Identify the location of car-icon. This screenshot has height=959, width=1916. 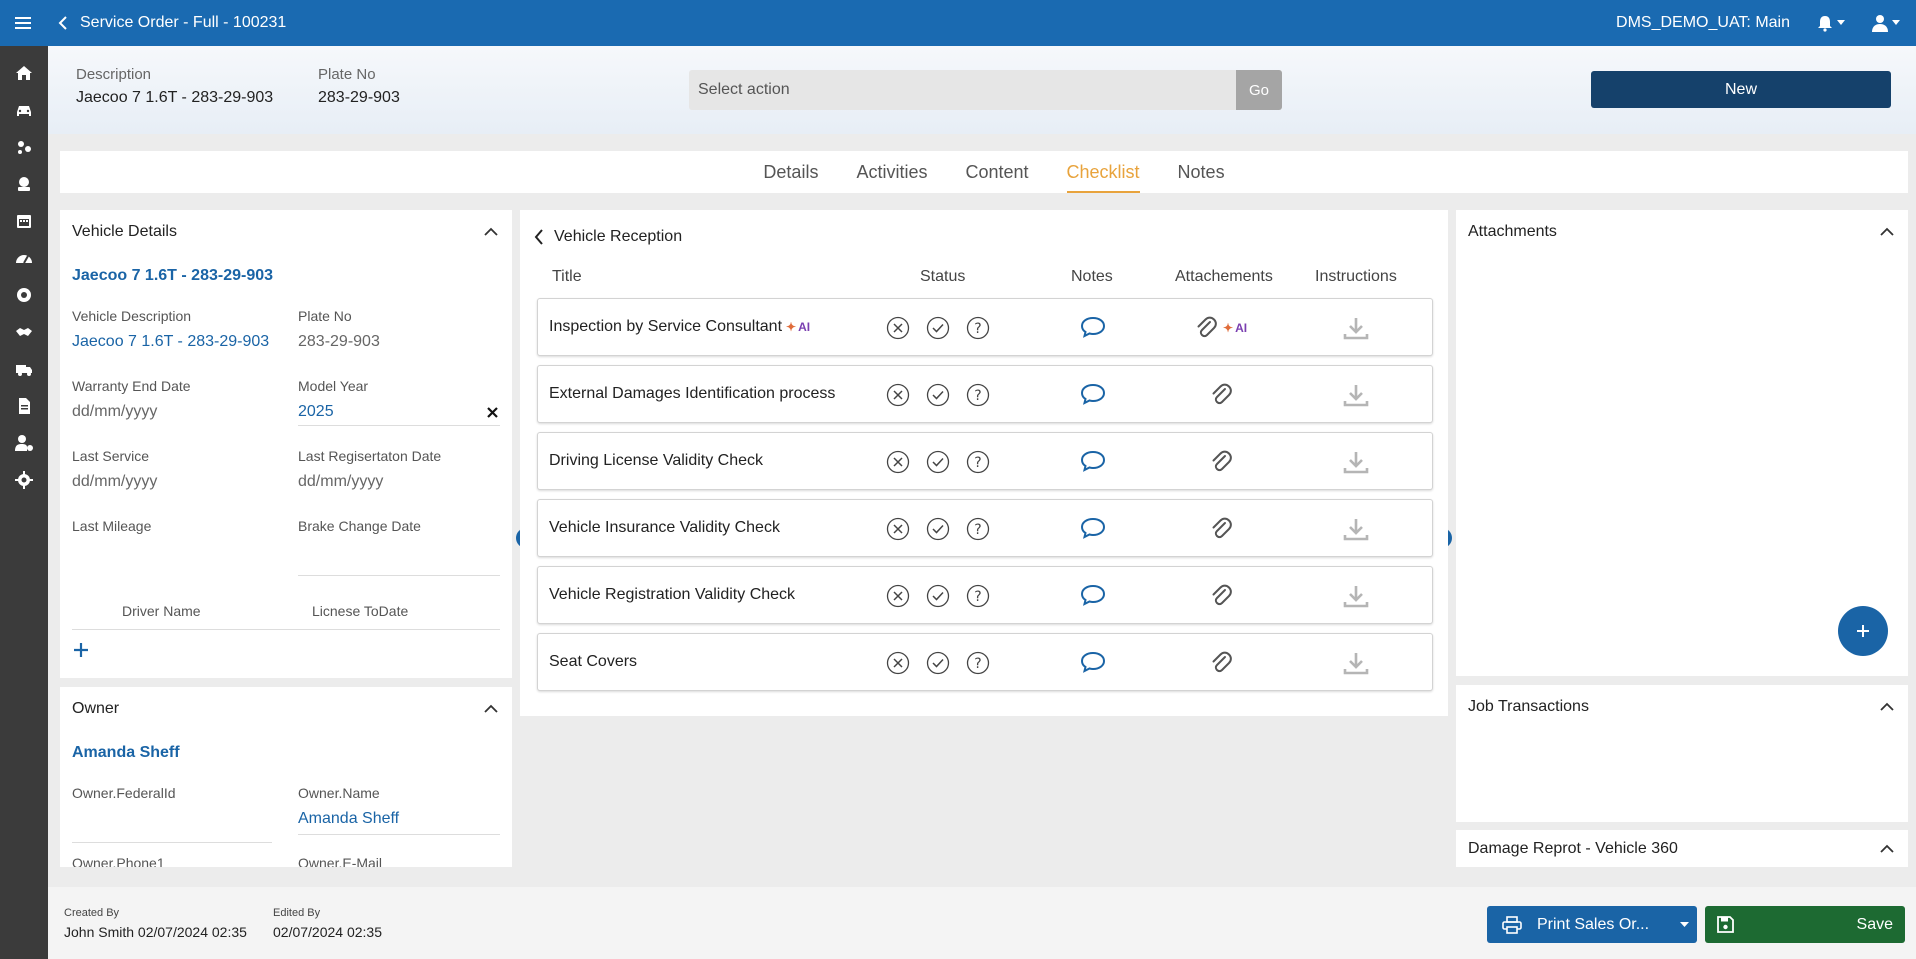
(24, 109).